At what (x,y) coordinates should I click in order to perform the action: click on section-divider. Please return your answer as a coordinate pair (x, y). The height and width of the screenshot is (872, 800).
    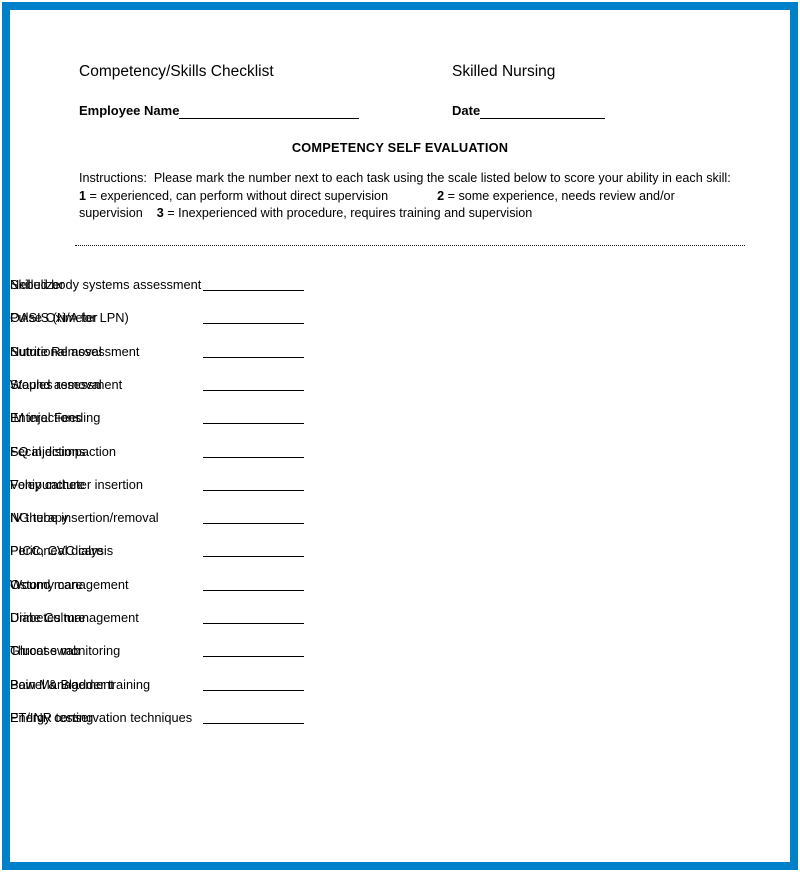
    Looking at the image, I should click on (410, 245).